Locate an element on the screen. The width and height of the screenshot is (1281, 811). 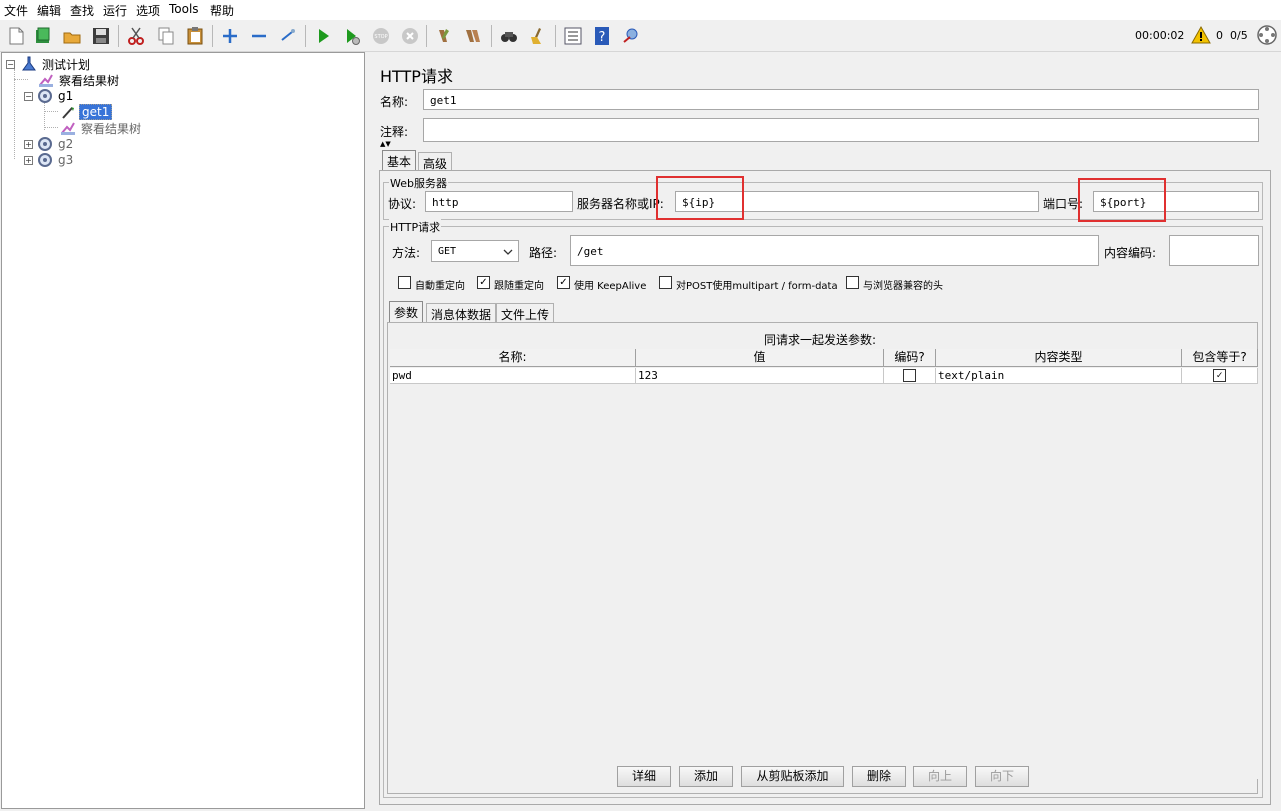
column-header-value: 值 is located at coordinates (760, 358).